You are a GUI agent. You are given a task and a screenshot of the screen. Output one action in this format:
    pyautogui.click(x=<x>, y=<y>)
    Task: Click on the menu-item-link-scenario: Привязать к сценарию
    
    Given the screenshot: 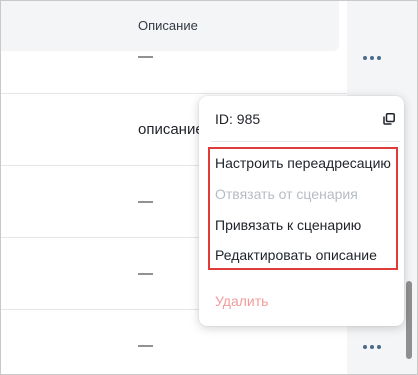 What is the action you would take?
    pyautogui.click(x=288, y=225)
    